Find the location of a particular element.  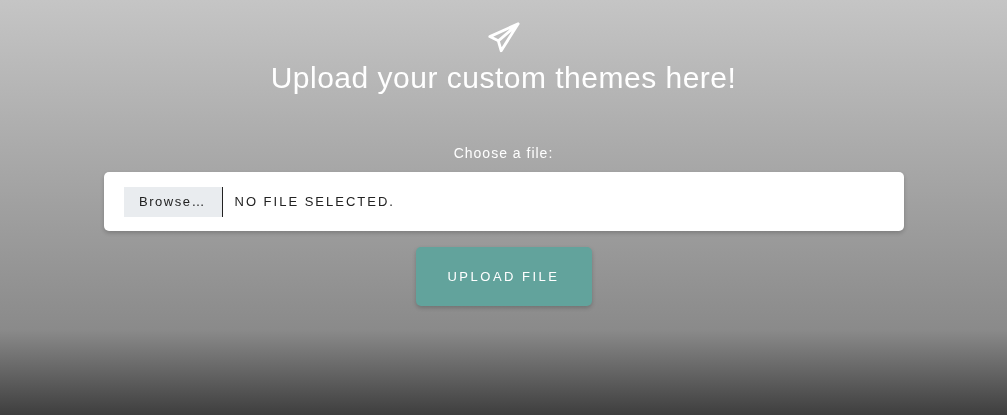

file-status: NO FILE SELECTED. is located at coordinates (314, 201).